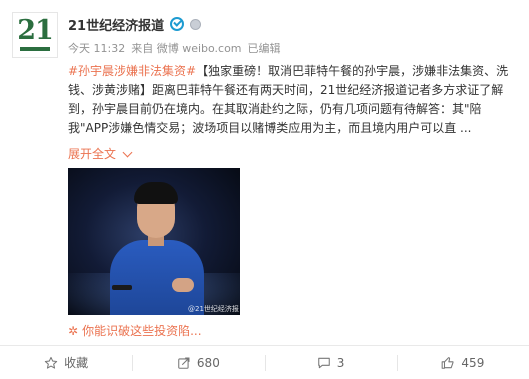 Image resolution: width=529 pixels, height=379 pixels. I want to click on favorite-button: 收藏, so click(66, 362).